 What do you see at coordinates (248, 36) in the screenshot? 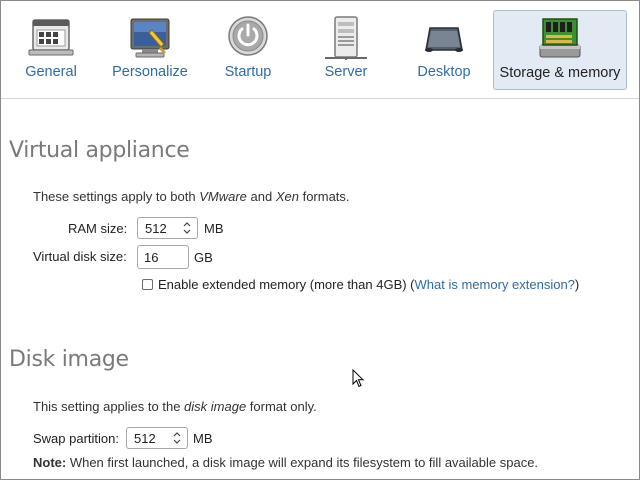
I see `power-icon` at bounding box center [248, 36].